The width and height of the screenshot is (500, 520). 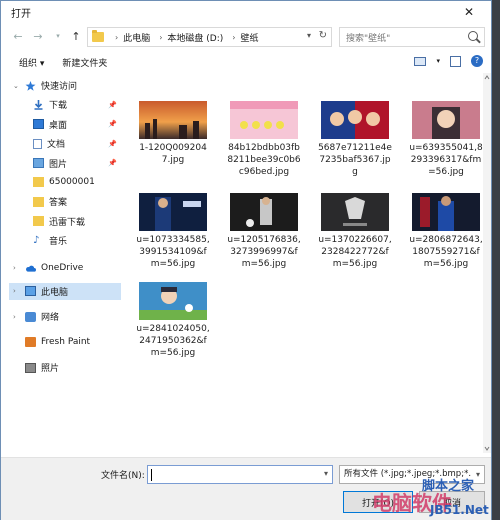 I want to click on file-name: u=1205176836,3273996997&fm=56.jpg, so click(x=264, y=252).